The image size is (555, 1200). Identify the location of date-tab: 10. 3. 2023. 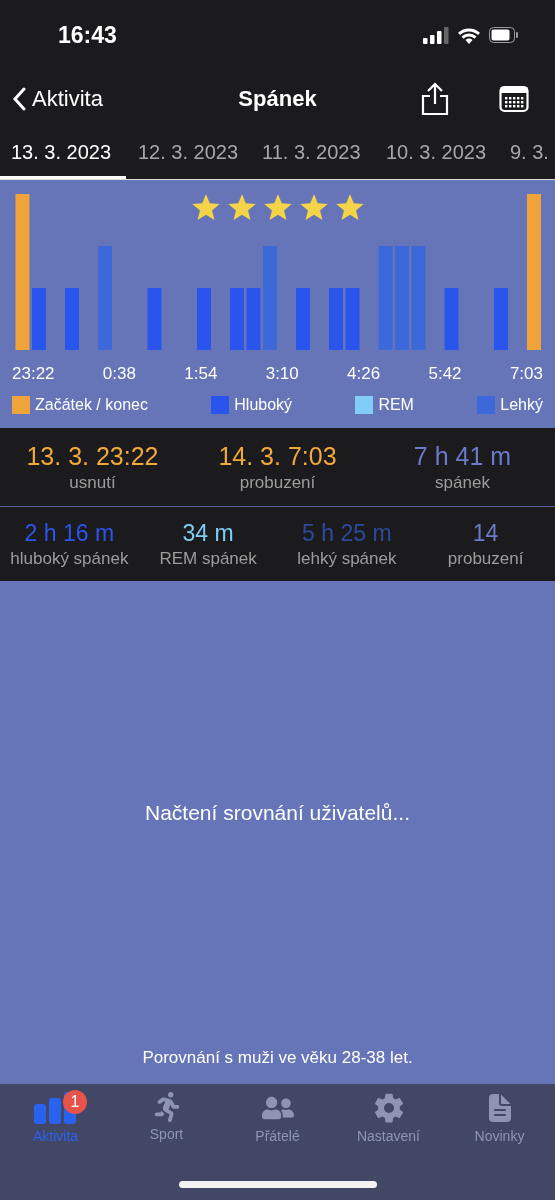
(436, 153).